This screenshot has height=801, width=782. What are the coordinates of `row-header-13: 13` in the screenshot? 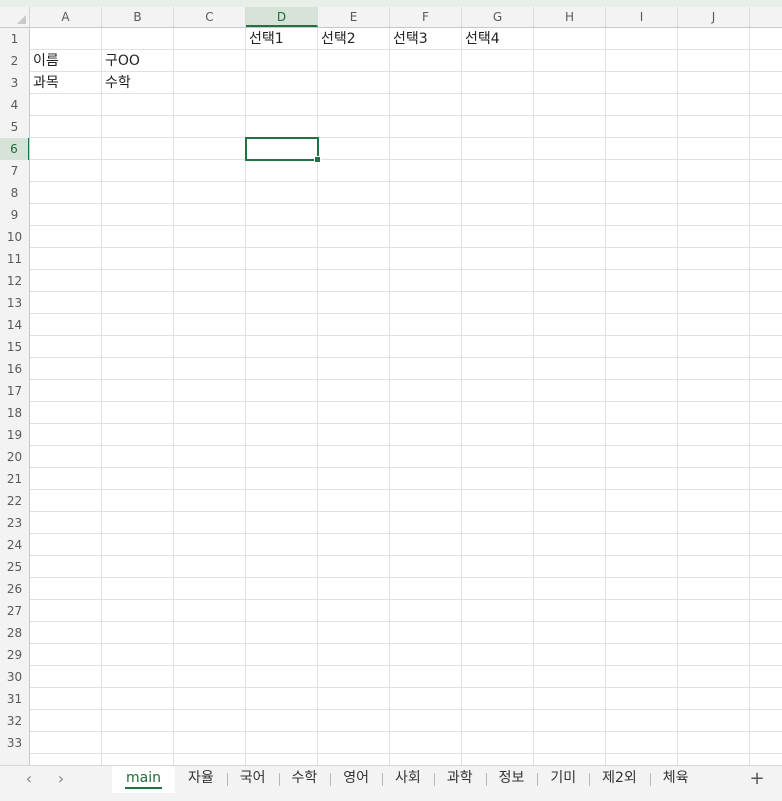 It's located at (14, 303).